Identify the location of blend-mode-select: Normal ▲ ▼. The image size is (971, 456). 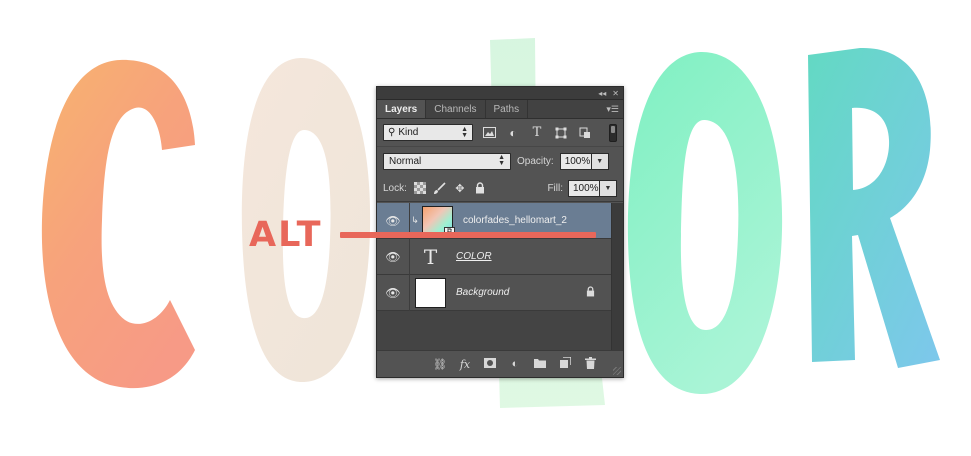
(447, 161).